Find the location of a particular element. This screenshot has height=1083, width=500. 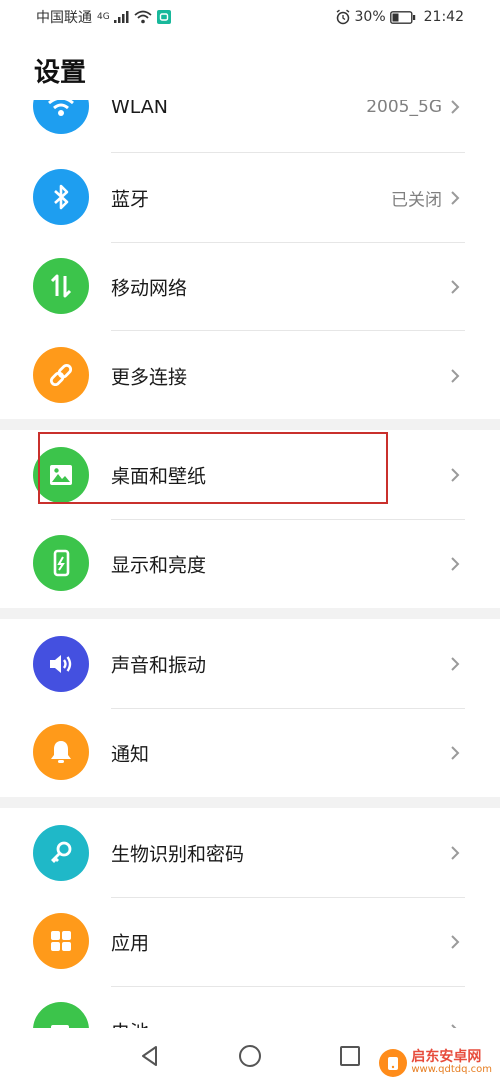

settings-item-wlan: WLAN 2005_5G is located at coordinates (250, 125).